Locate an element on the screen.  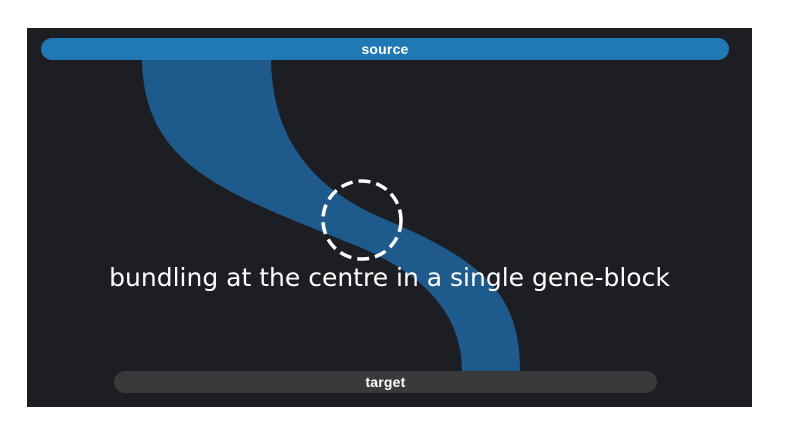
target-label: target is located at coordinates (385, 382).